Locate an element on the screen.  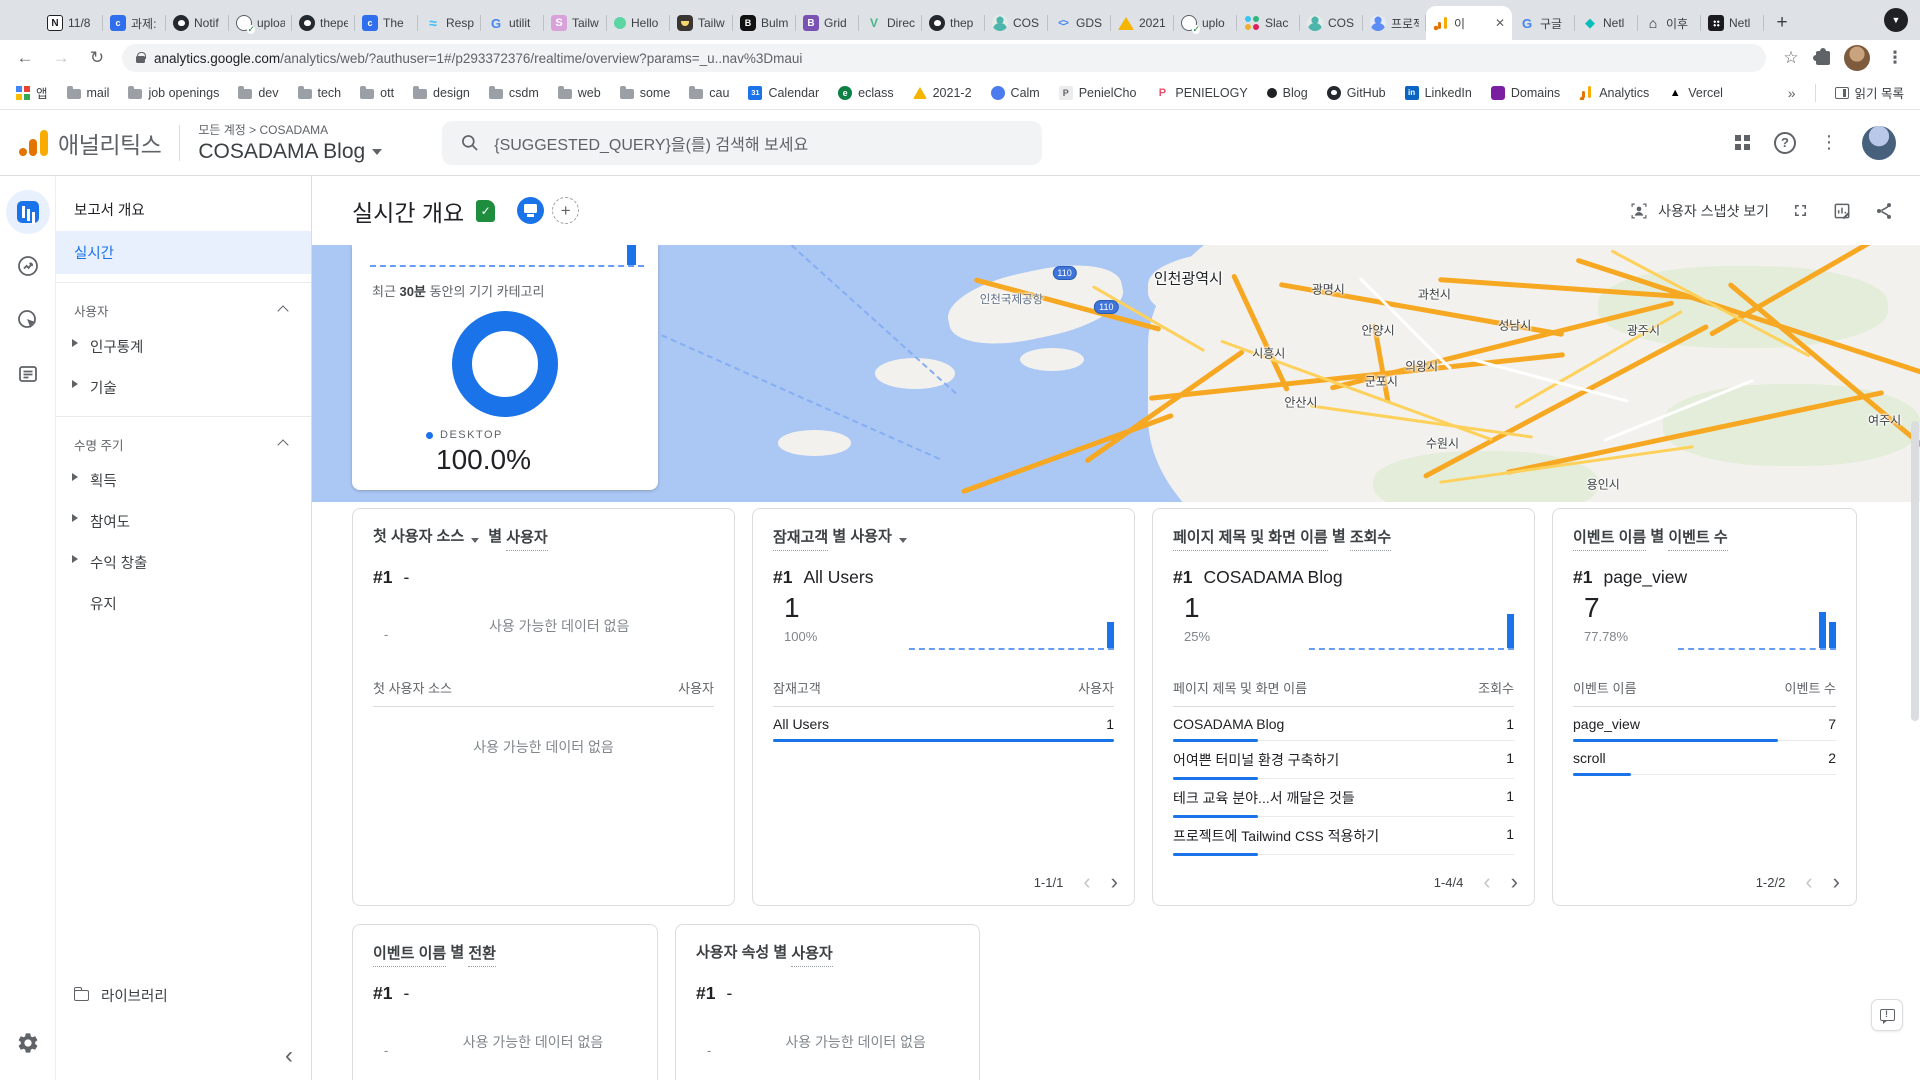
browser-tab: uplo is located at coordinates (1205, 23).